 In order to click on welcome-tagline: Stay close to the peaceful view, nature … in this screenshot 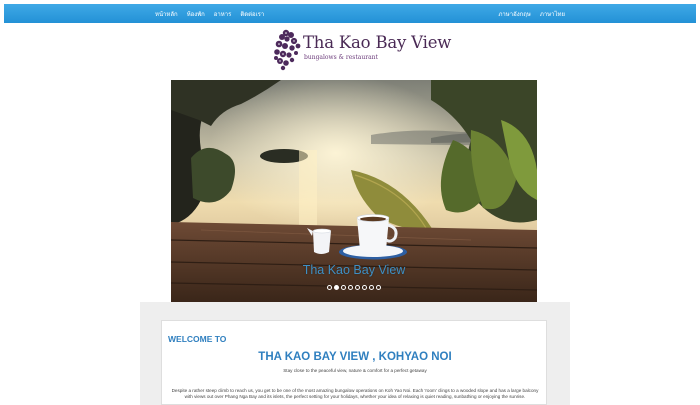, I will do `click(355, 370)`.